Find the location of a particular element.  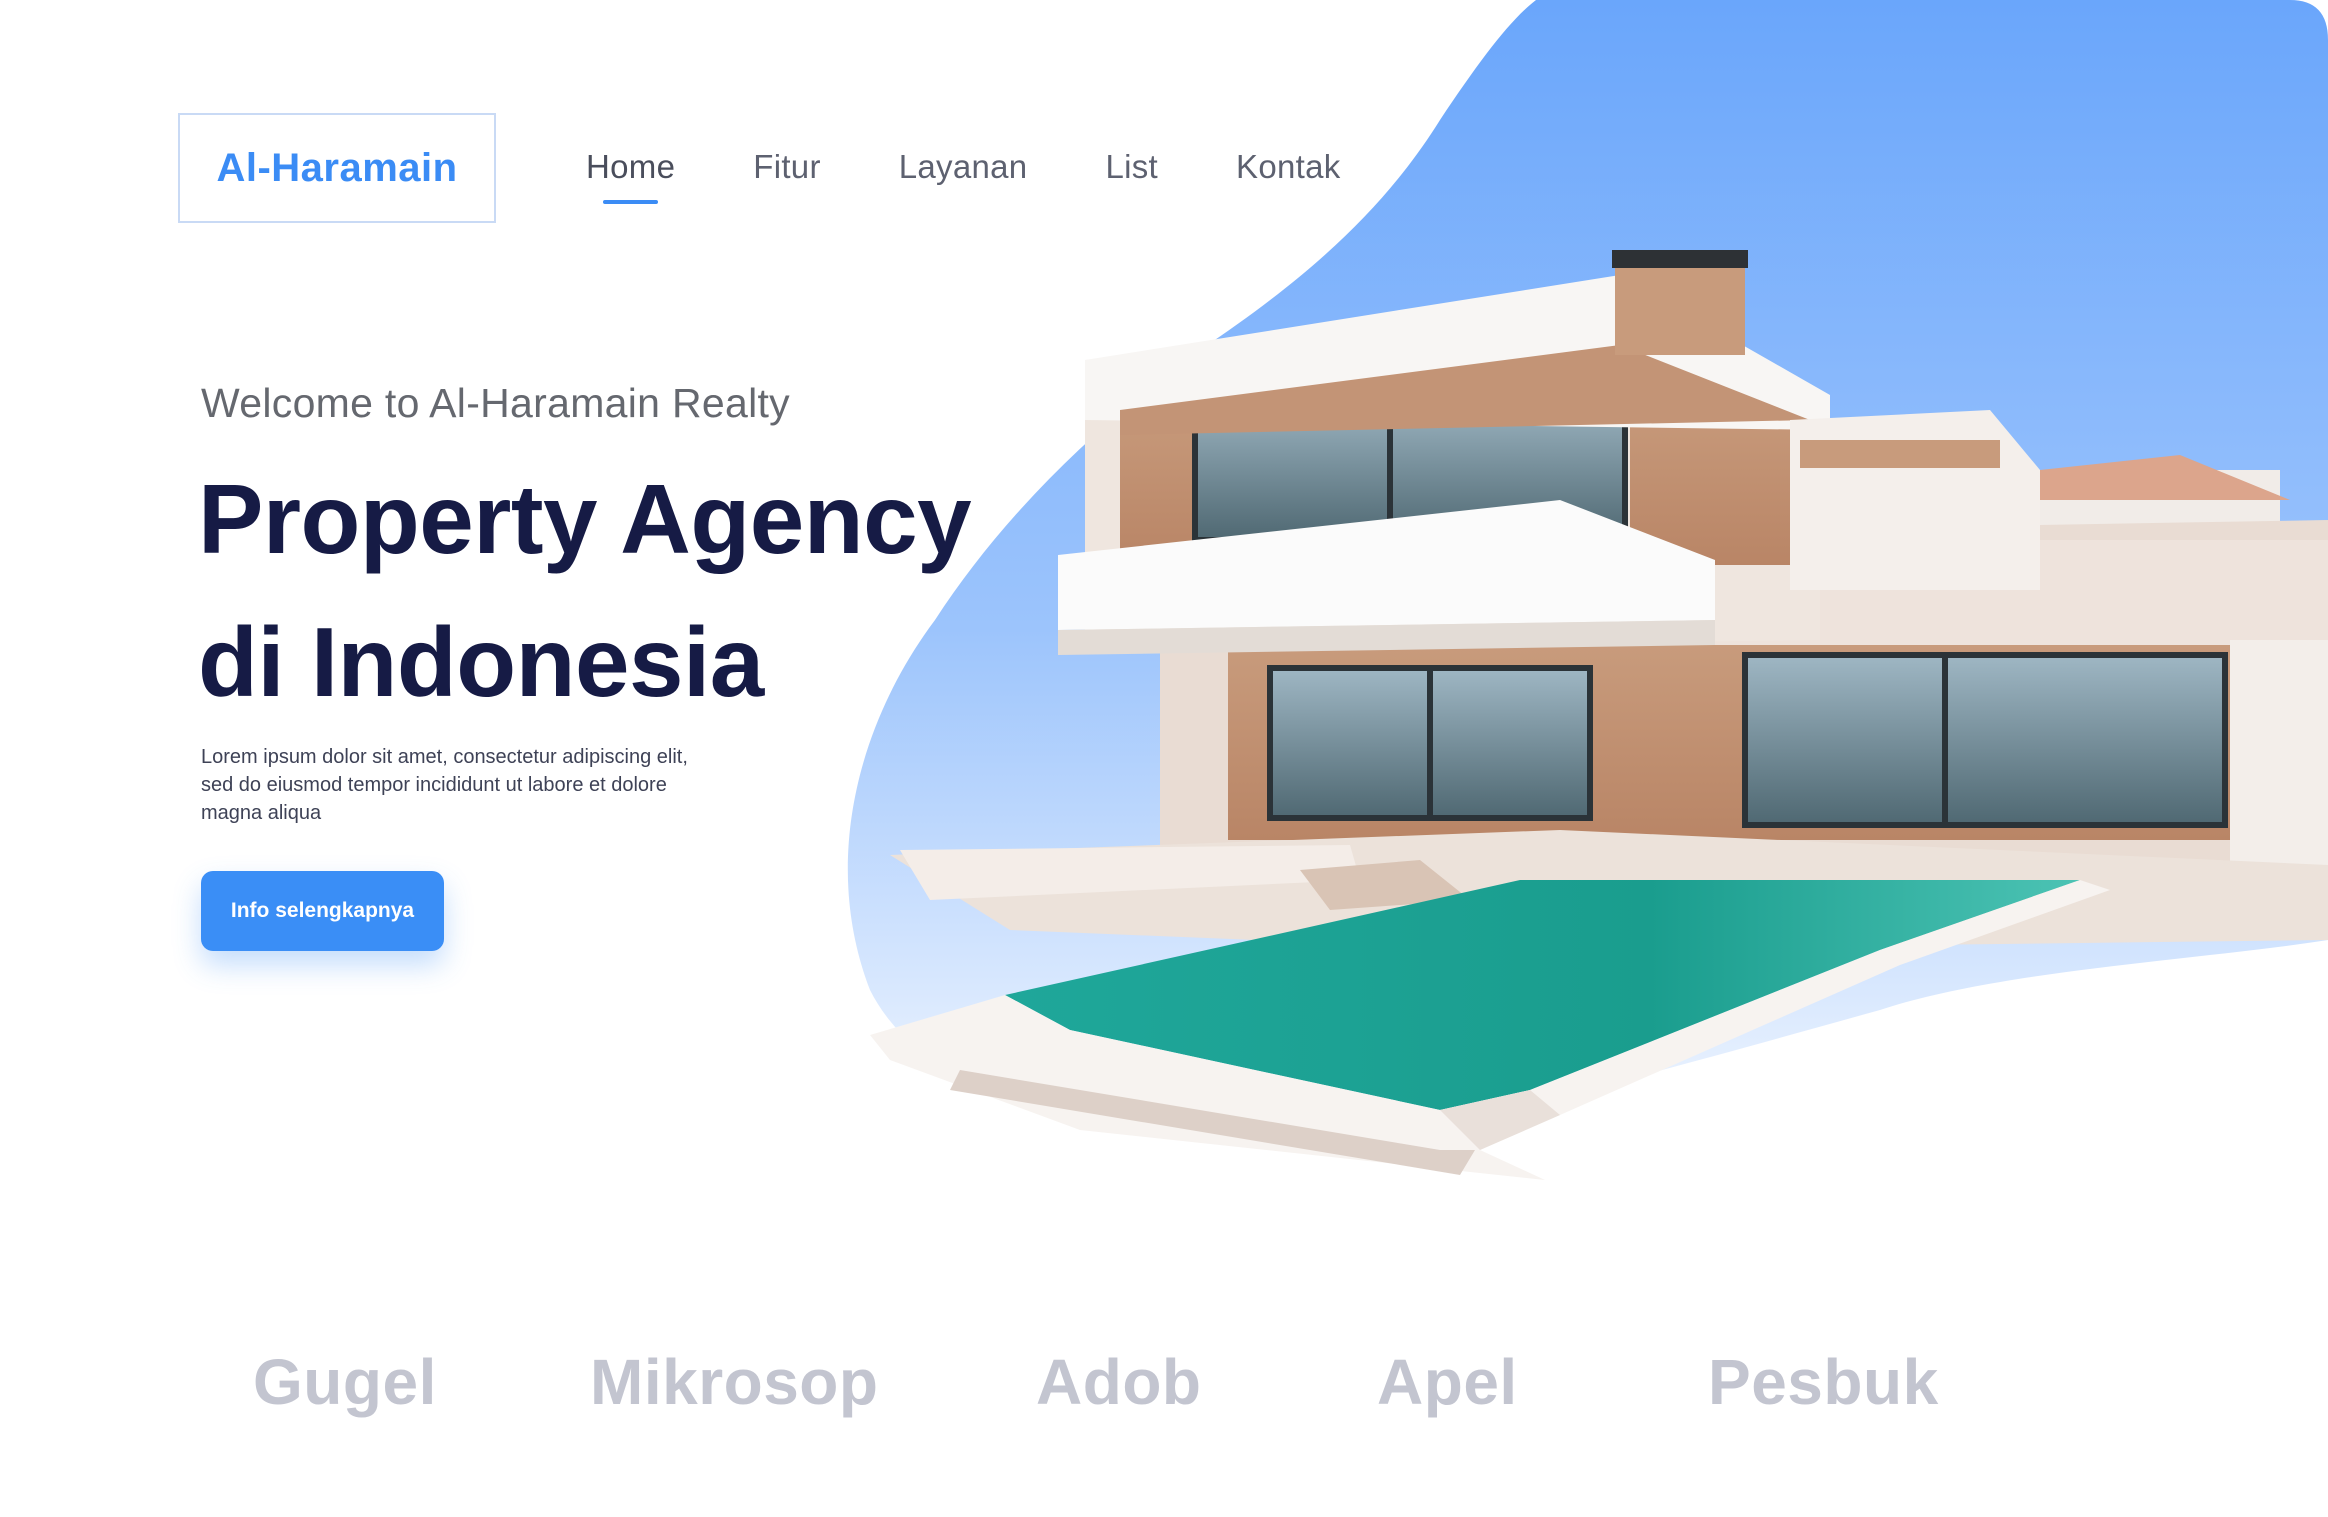

nav-item-home: Home is located at coordinates (630, 176).